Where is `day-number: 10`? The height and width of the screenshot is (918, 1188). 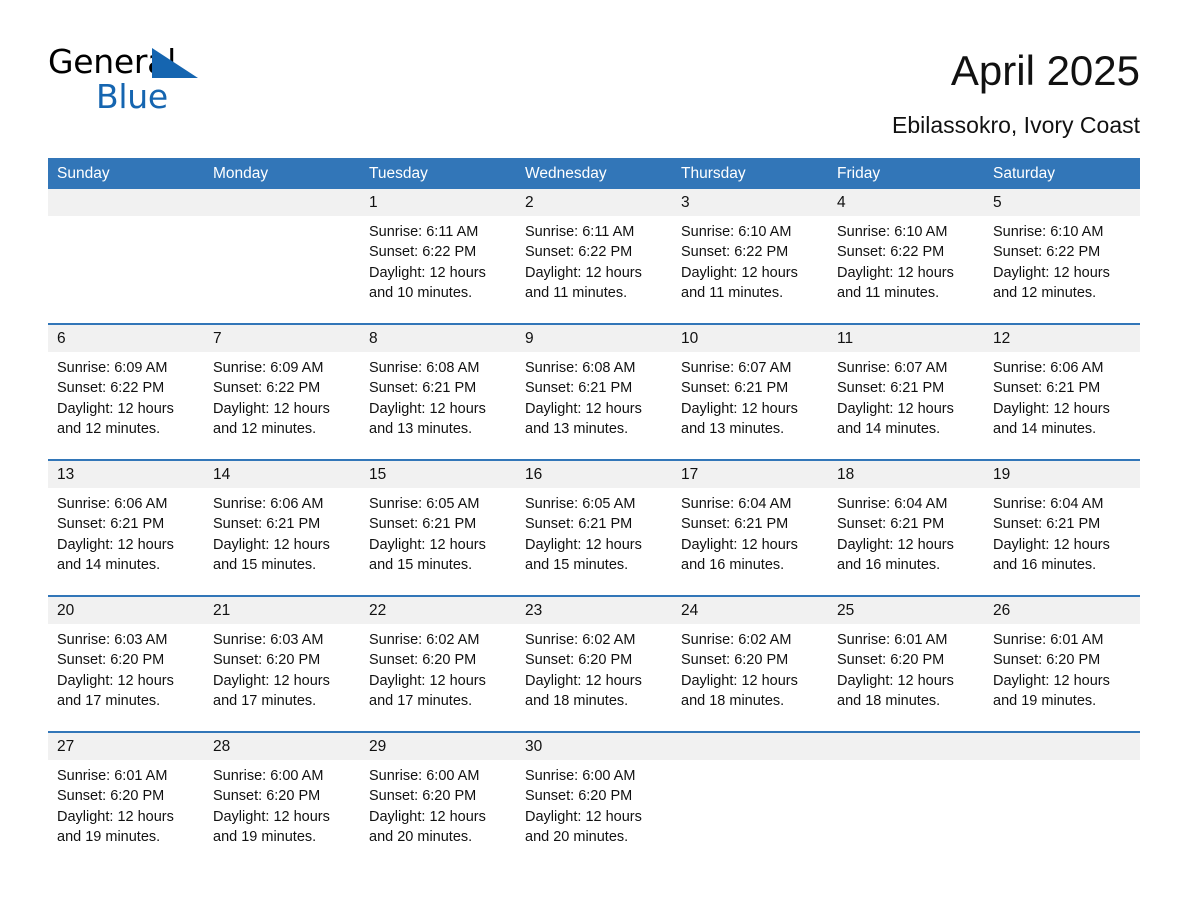 day-number: 10 is located at coordinates (750, 338).